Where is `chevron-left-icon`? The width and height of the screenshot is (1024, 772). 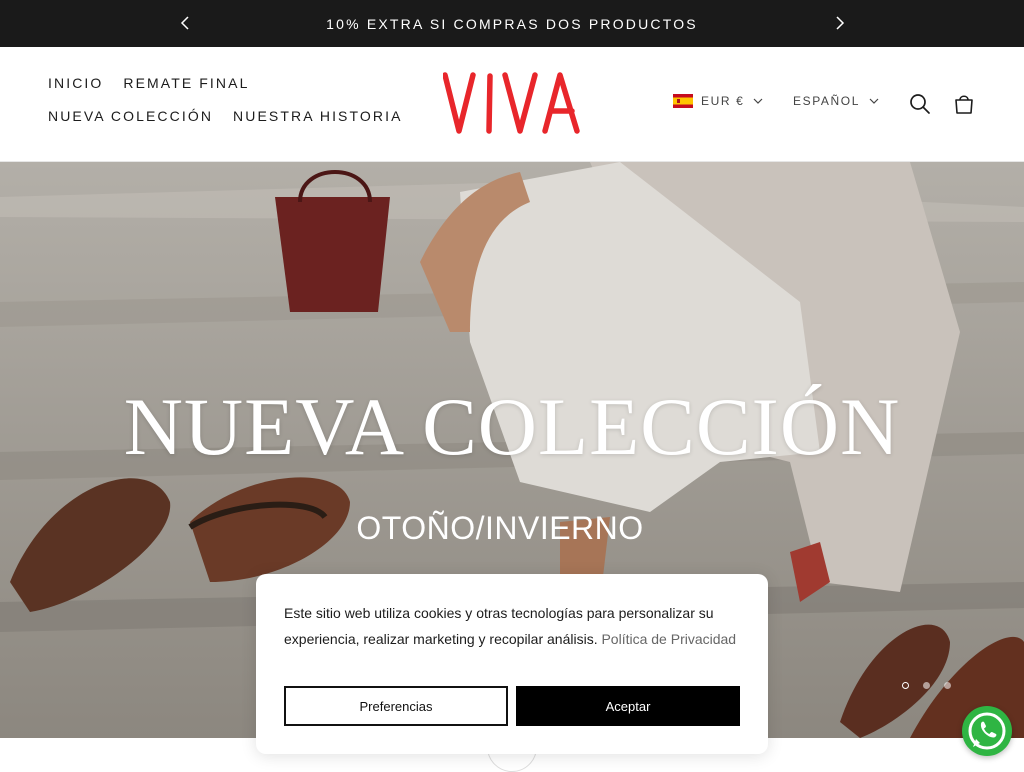
chevron-left-icon is located at coordinates (186, 23).